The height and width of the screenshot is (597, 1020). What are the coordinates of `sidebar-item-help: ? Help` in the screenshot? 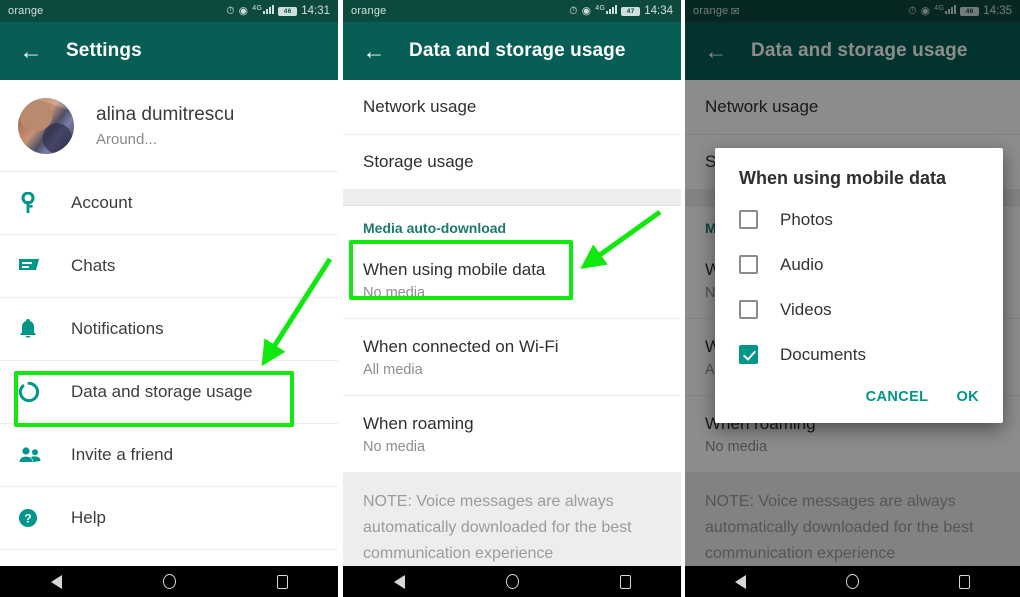 It's located at (169, 518).